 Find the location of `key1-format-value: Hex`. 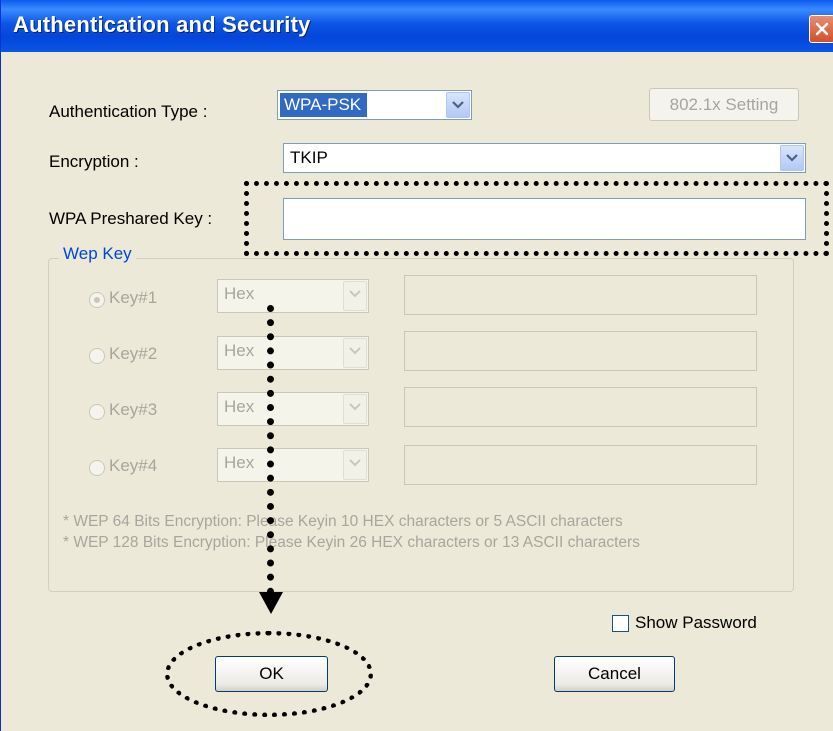

key1-format-value: Hex is located at coordinates (239, 293).